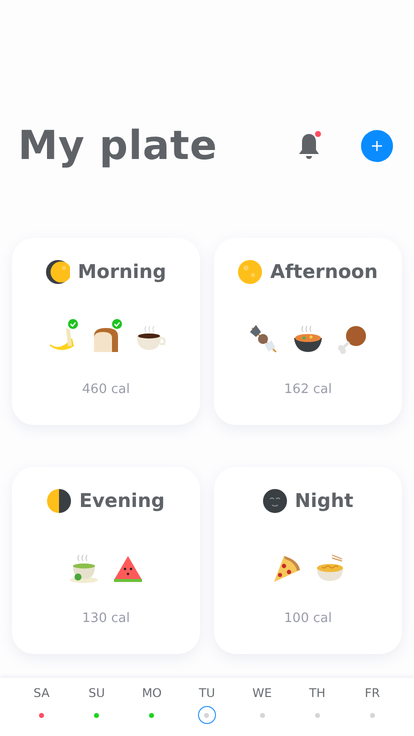  What do you see at coordinates (308, 331) in the screenshot?
I see `meal-card: Afternoon 162 cal` at bounding box center [308, 331].